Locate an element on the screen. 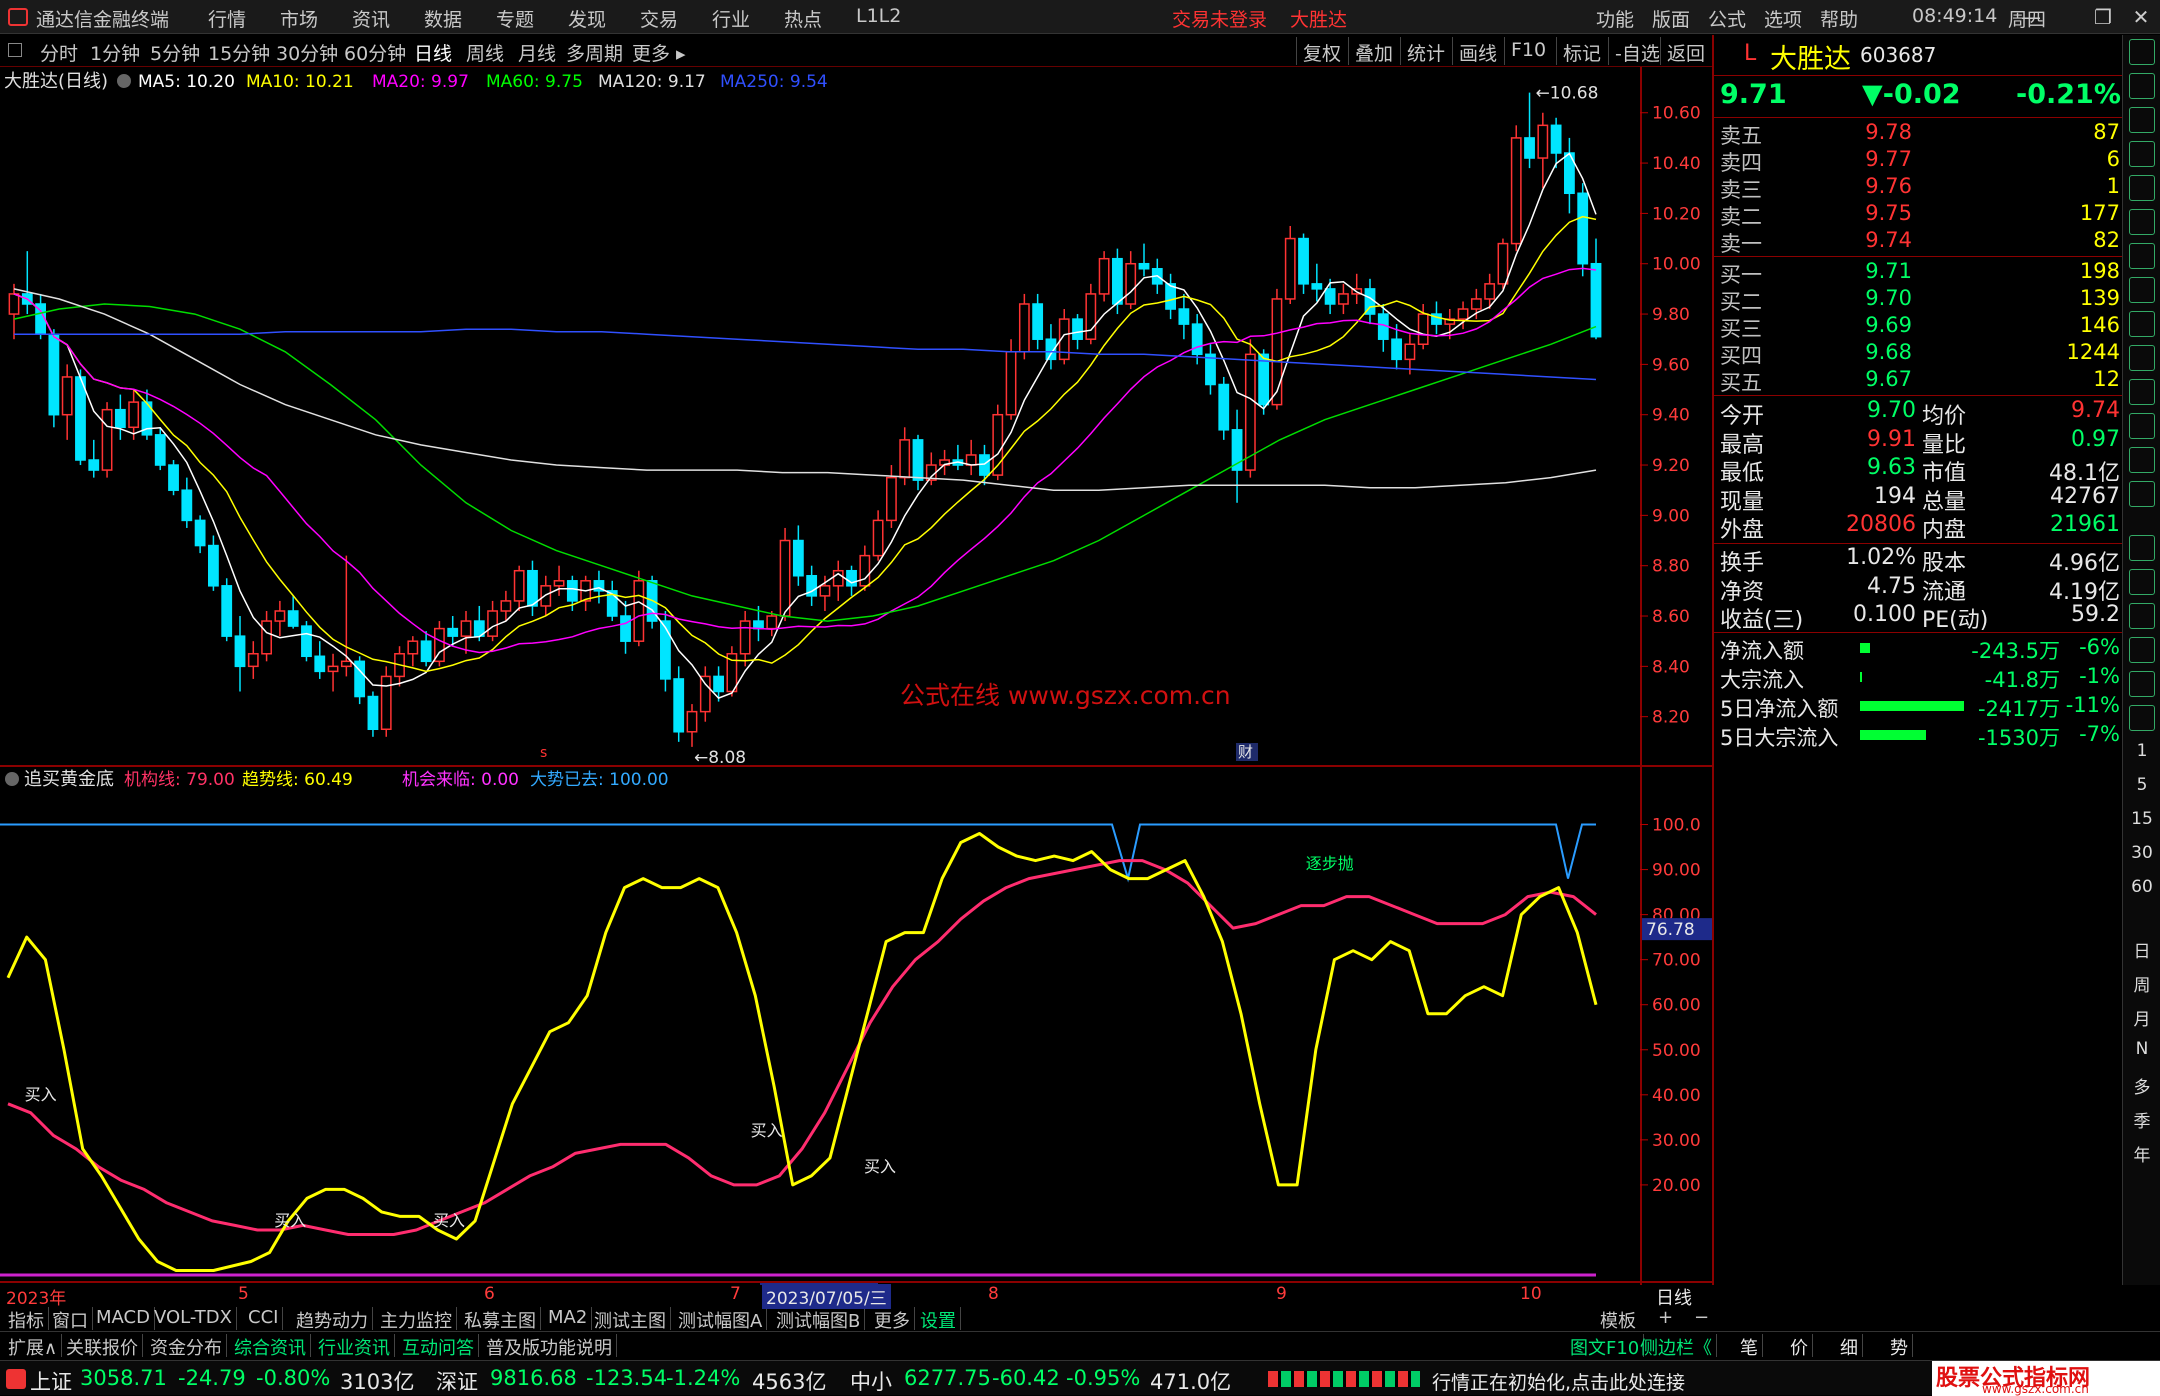  indicator-tab-12: 更多 is located at coordinates (892, 1319).